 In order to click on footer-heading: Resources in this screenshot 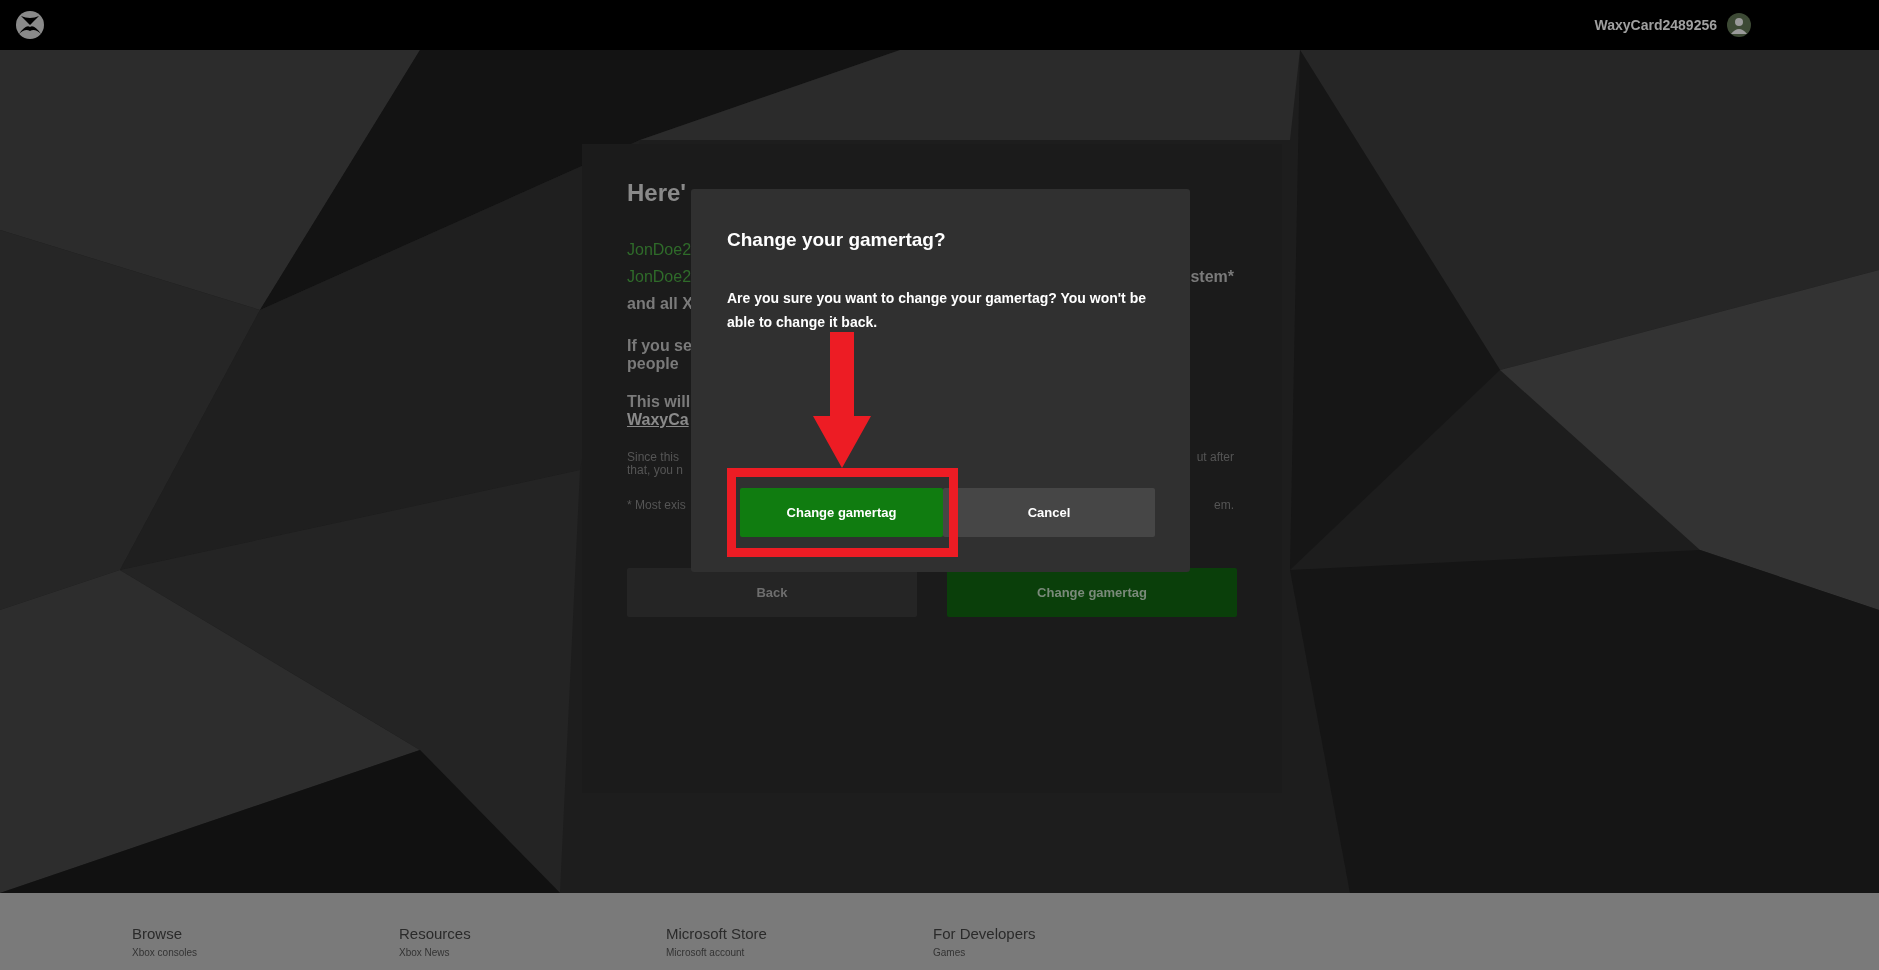, I will do `click(435, 934)`.